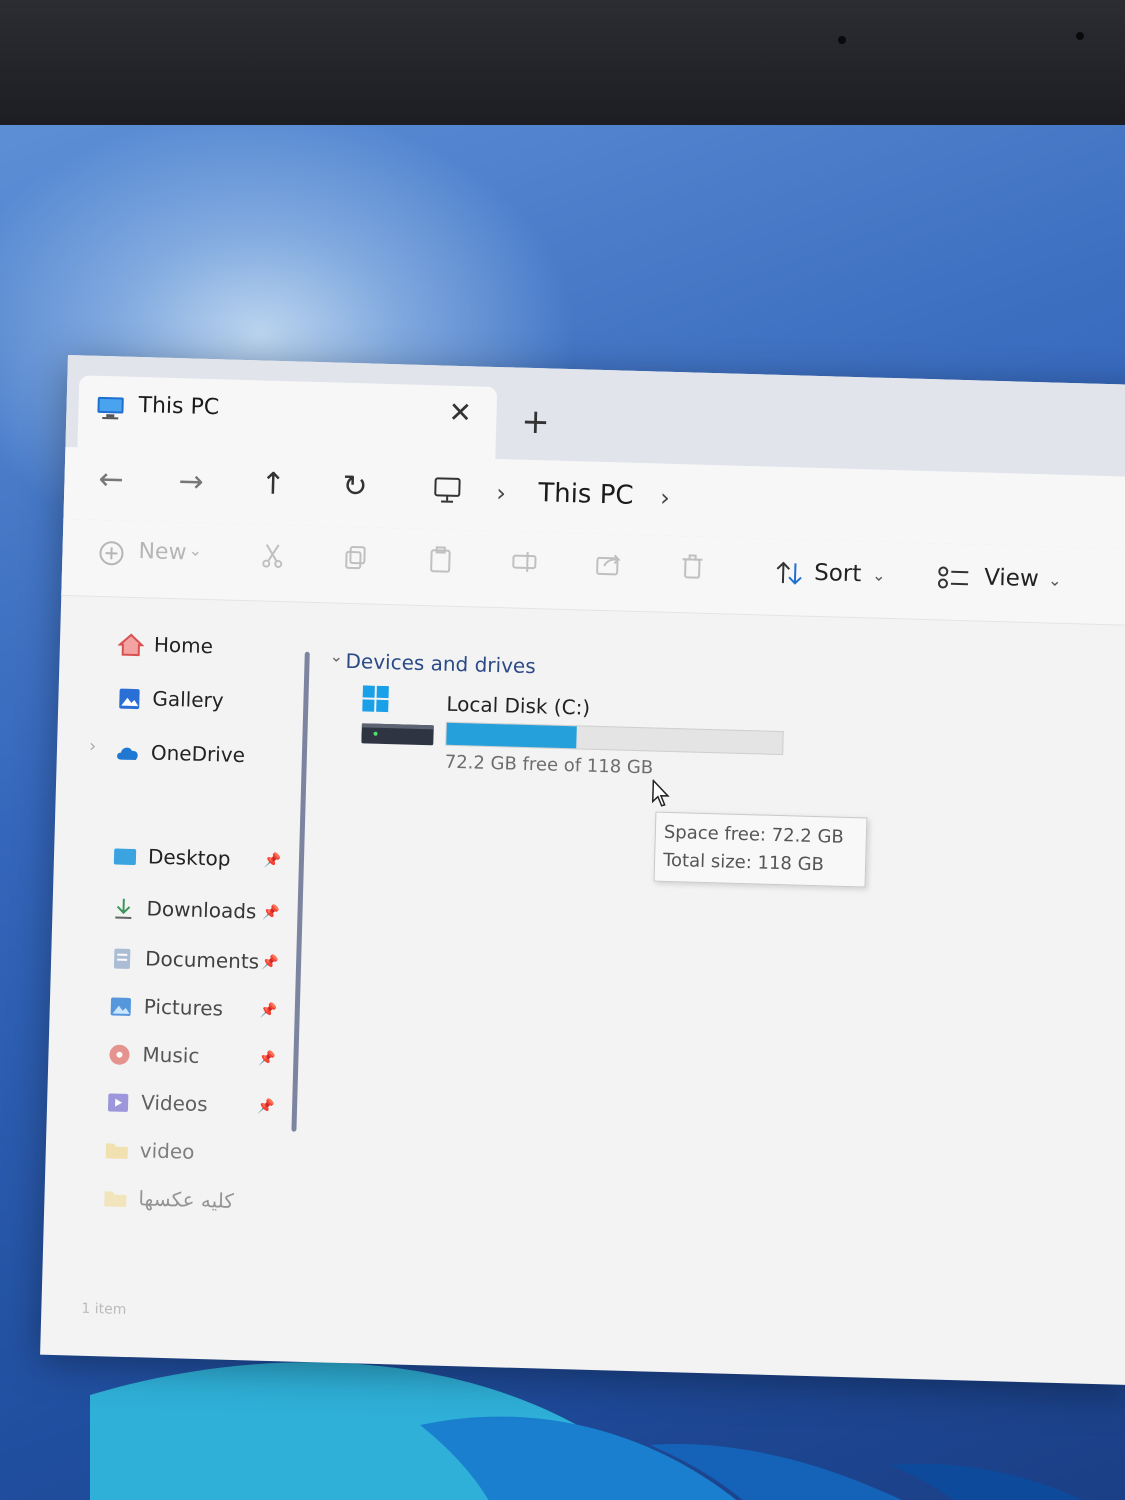  What do you see at coordinates (356, 557) in the screenshot?
I see `copy-icon` at bounding box center [356, 557].